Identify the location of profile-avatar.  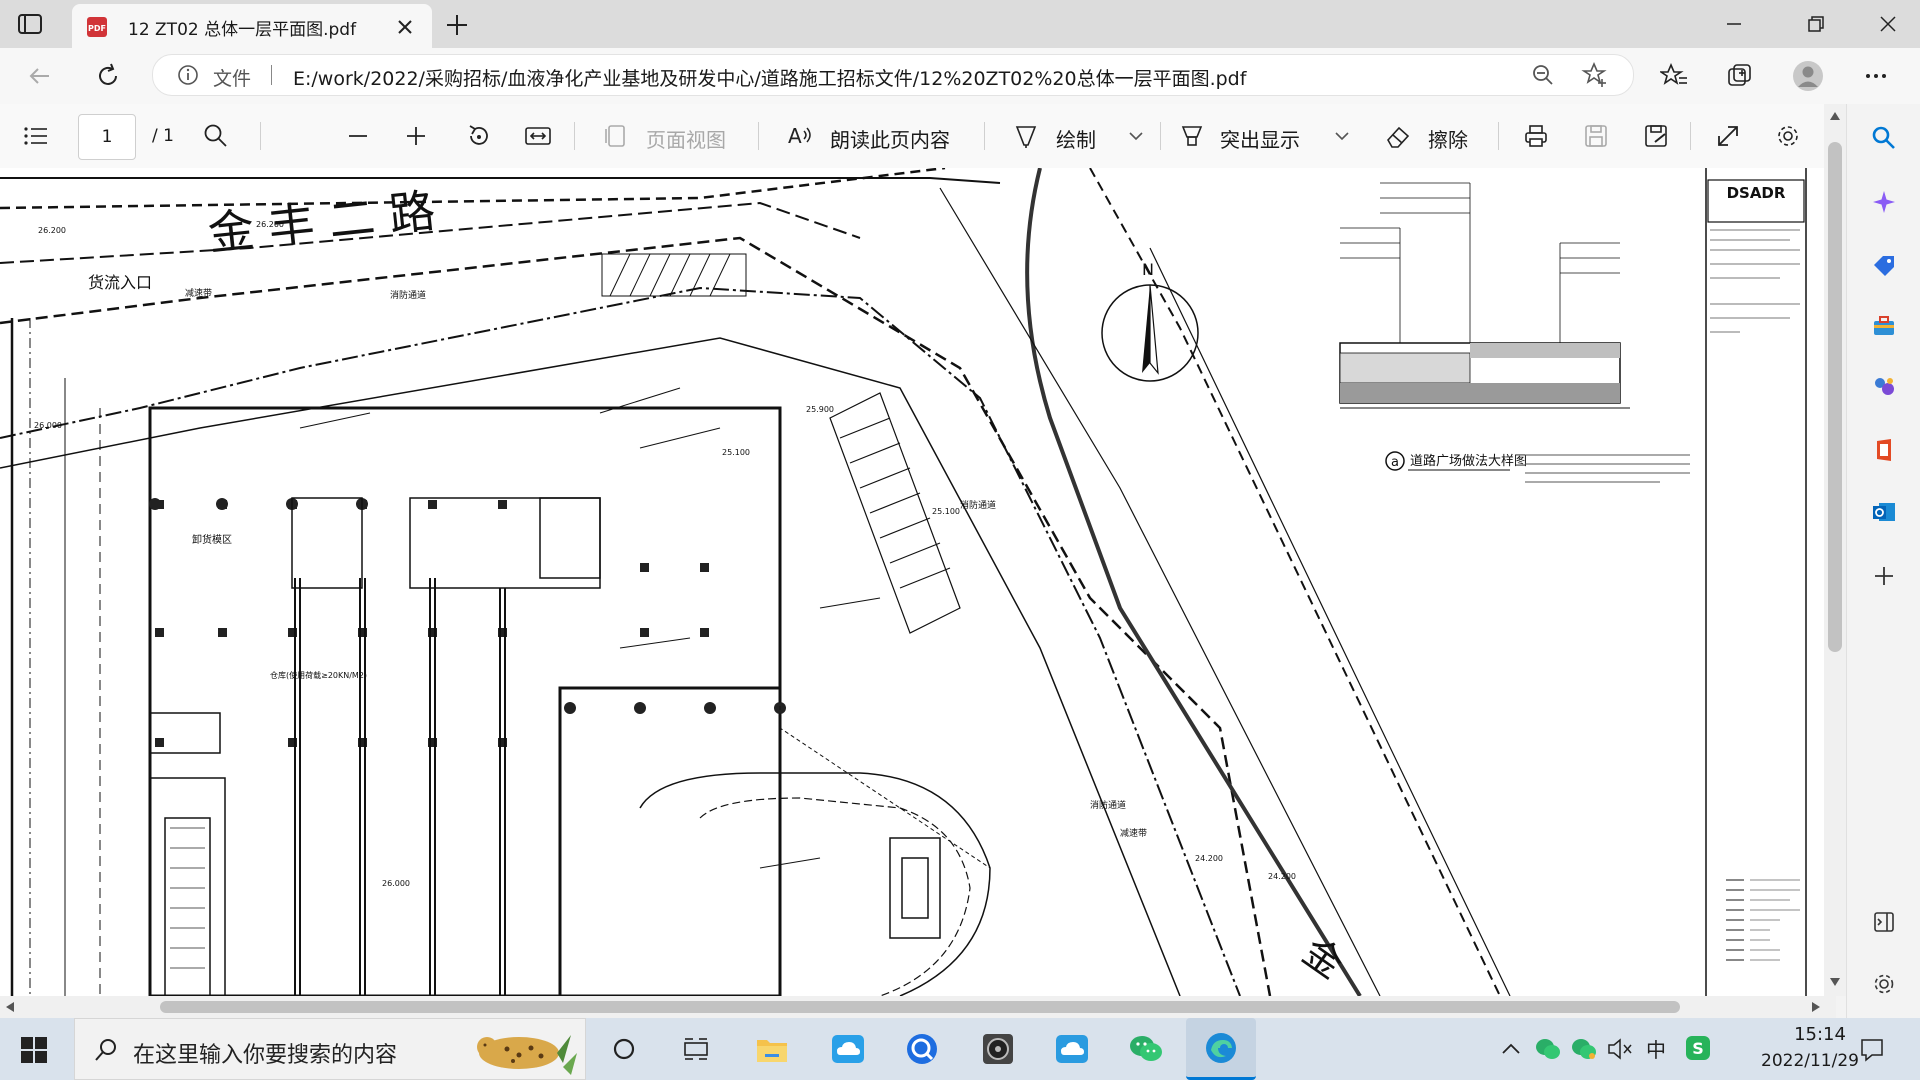
(1808, 76).